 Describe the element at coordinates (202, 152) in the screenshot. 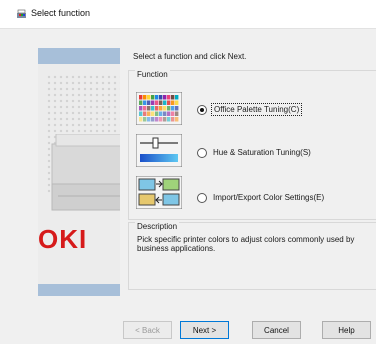

I see `hue-saturation-radio` at that location.